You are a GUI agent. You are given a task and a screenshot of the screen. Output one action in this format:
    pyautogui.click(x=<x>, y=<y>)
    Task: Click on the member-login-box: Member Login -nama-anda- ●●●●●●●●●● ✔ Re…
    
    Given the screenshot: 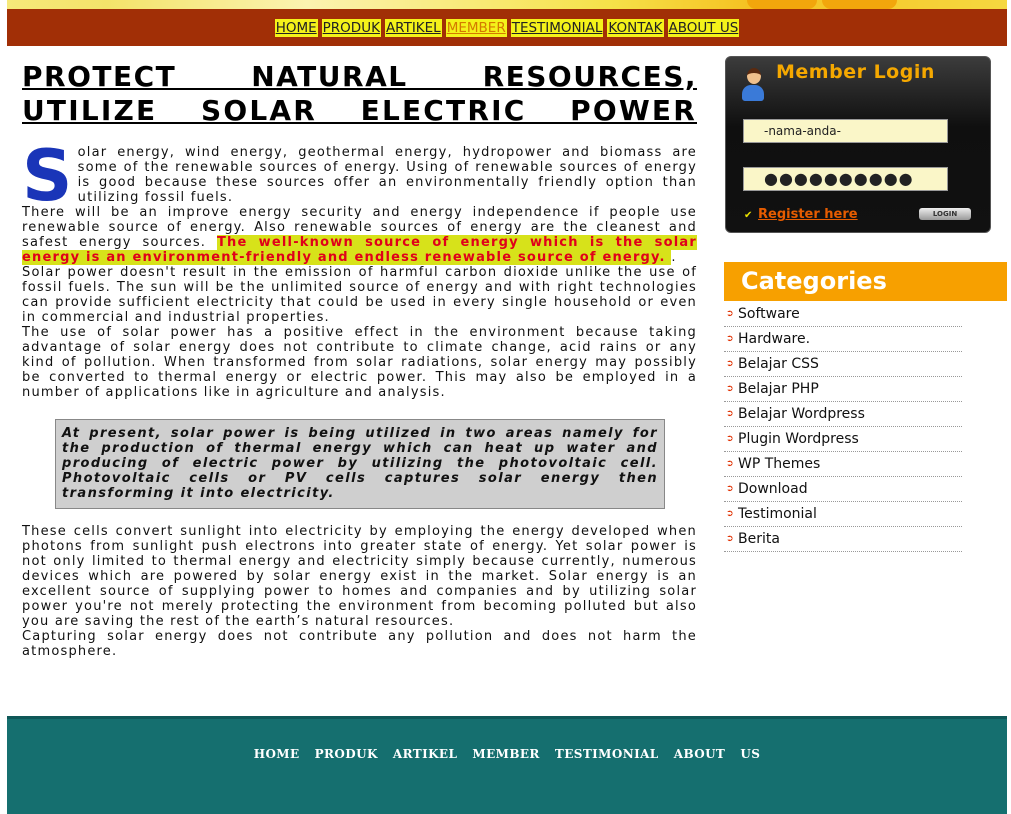 What is the action you would take?
    pyautogui.click(x=858, y=144)
    